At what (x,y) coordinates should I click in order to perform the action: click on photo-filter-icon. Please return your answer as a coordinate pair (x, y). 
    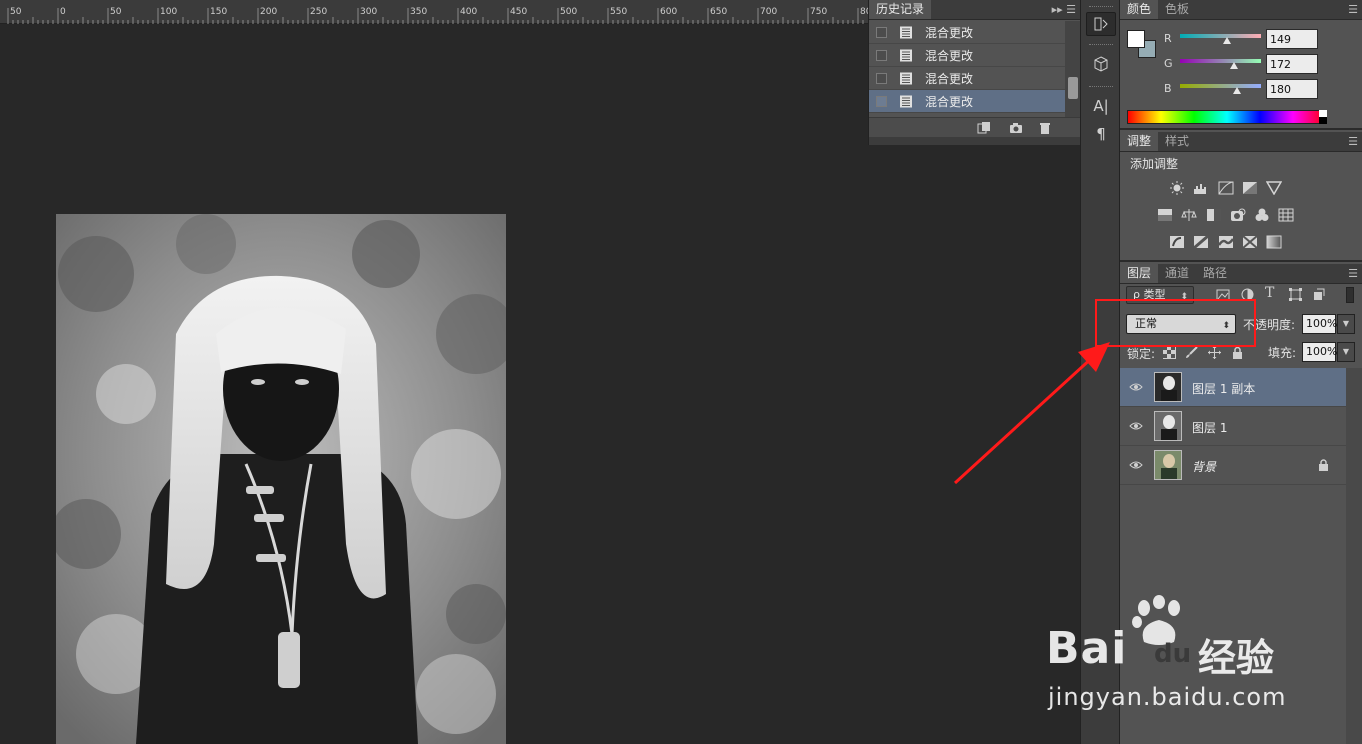
    Looking at the image, I should click on (1238, 215).